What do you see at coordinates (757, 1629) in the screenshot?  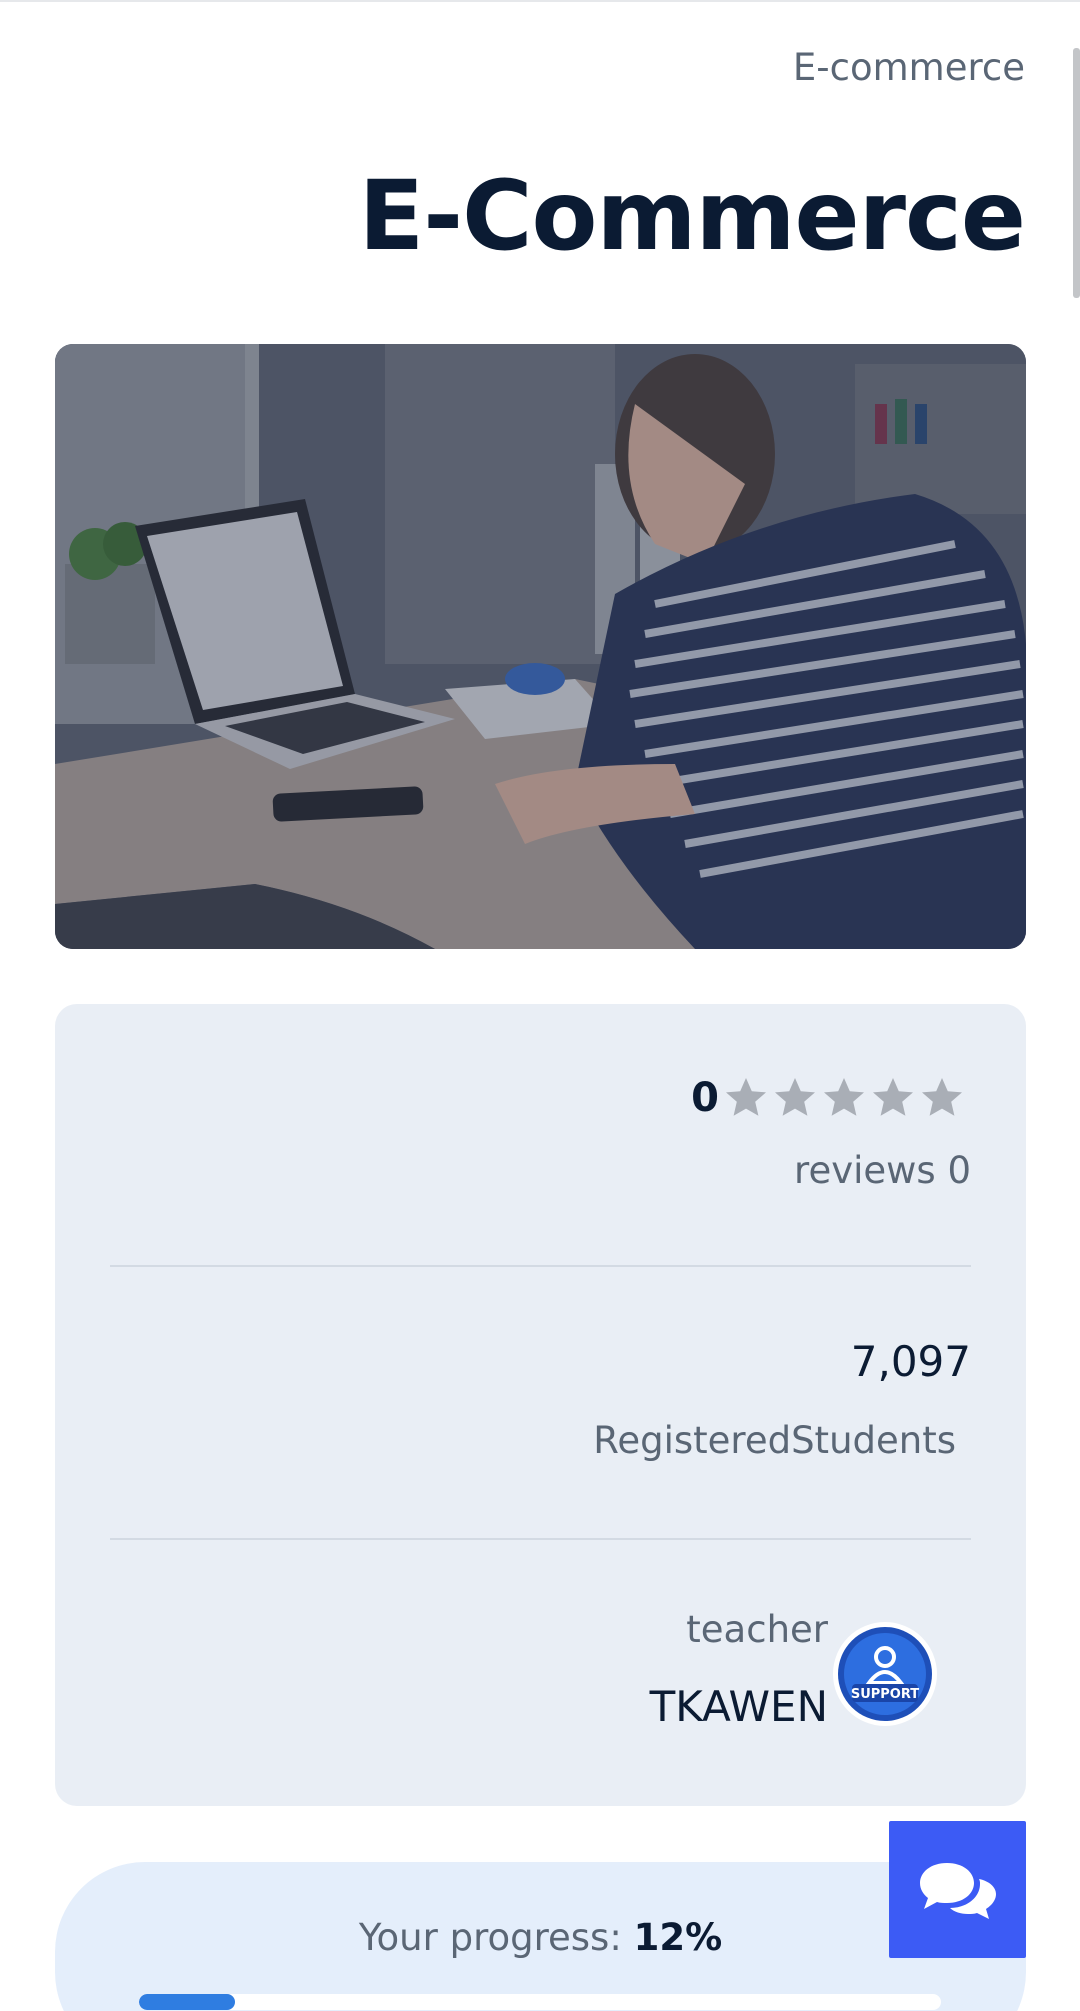 I see `teacher-label: teacher` at bounding box center [757, 1629].